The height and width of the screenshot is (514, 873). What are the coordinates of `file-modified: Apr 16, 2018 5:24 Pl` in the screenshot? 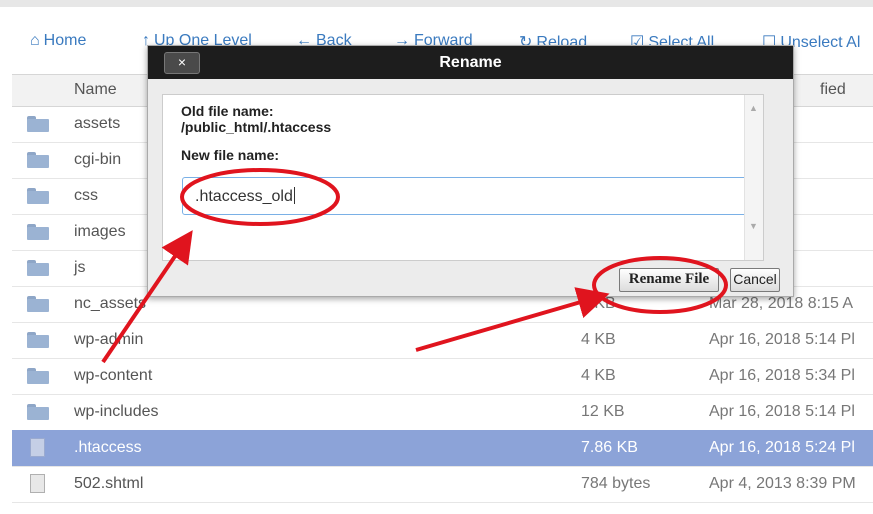 It's located at (782, 447).